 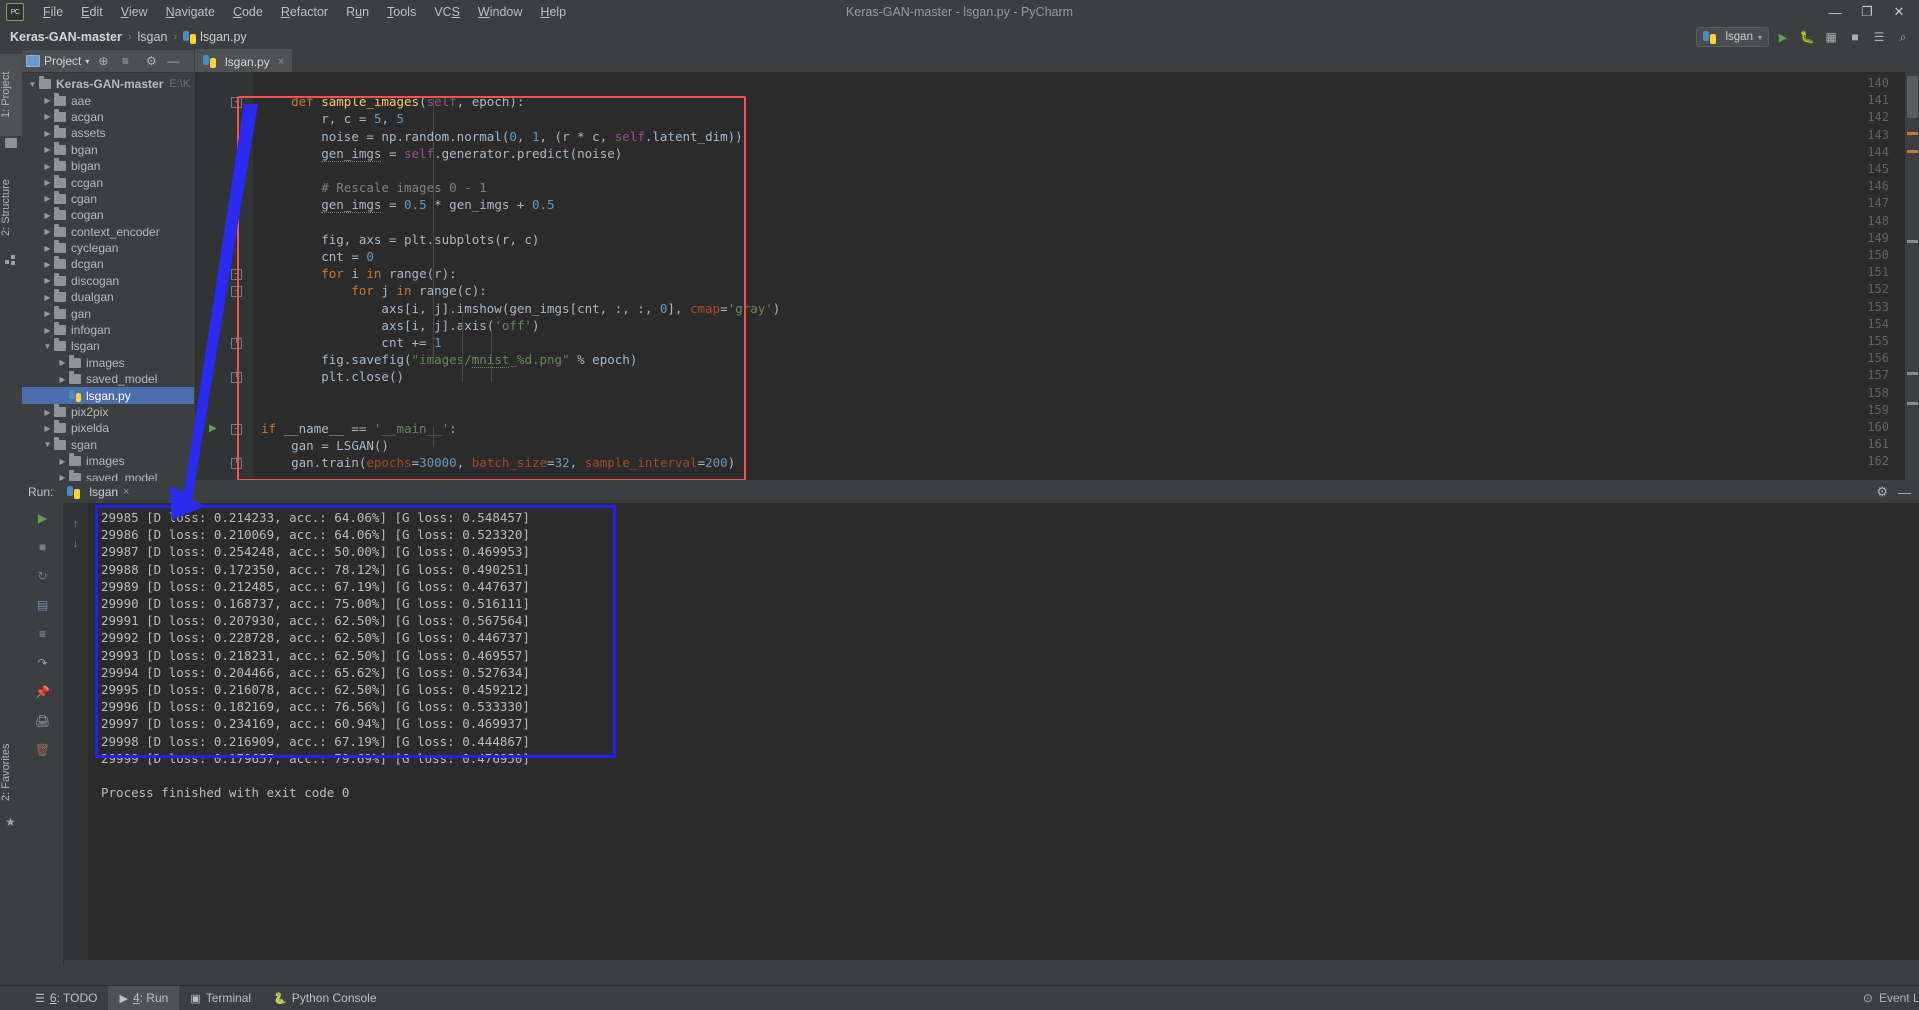 I want to click on editor-scrollbar-thumb, so click(x=1912, y=97).